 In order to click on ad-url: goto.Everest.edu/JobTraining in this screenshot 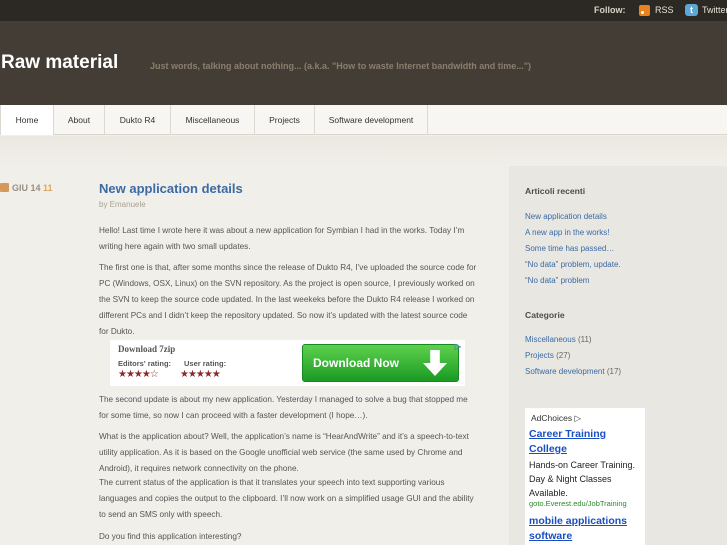, I will do `click(578, 503)`.